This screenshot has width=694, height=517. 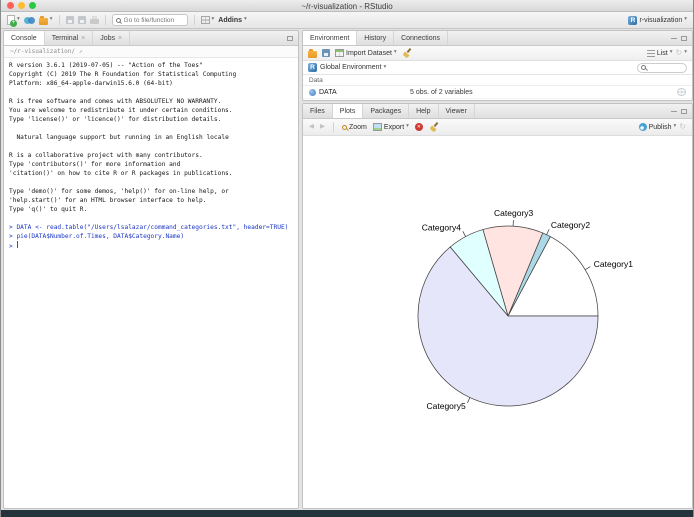 I want to click on titlebar: ~/r-visualization - RStudio, so click(x=347, y=6).